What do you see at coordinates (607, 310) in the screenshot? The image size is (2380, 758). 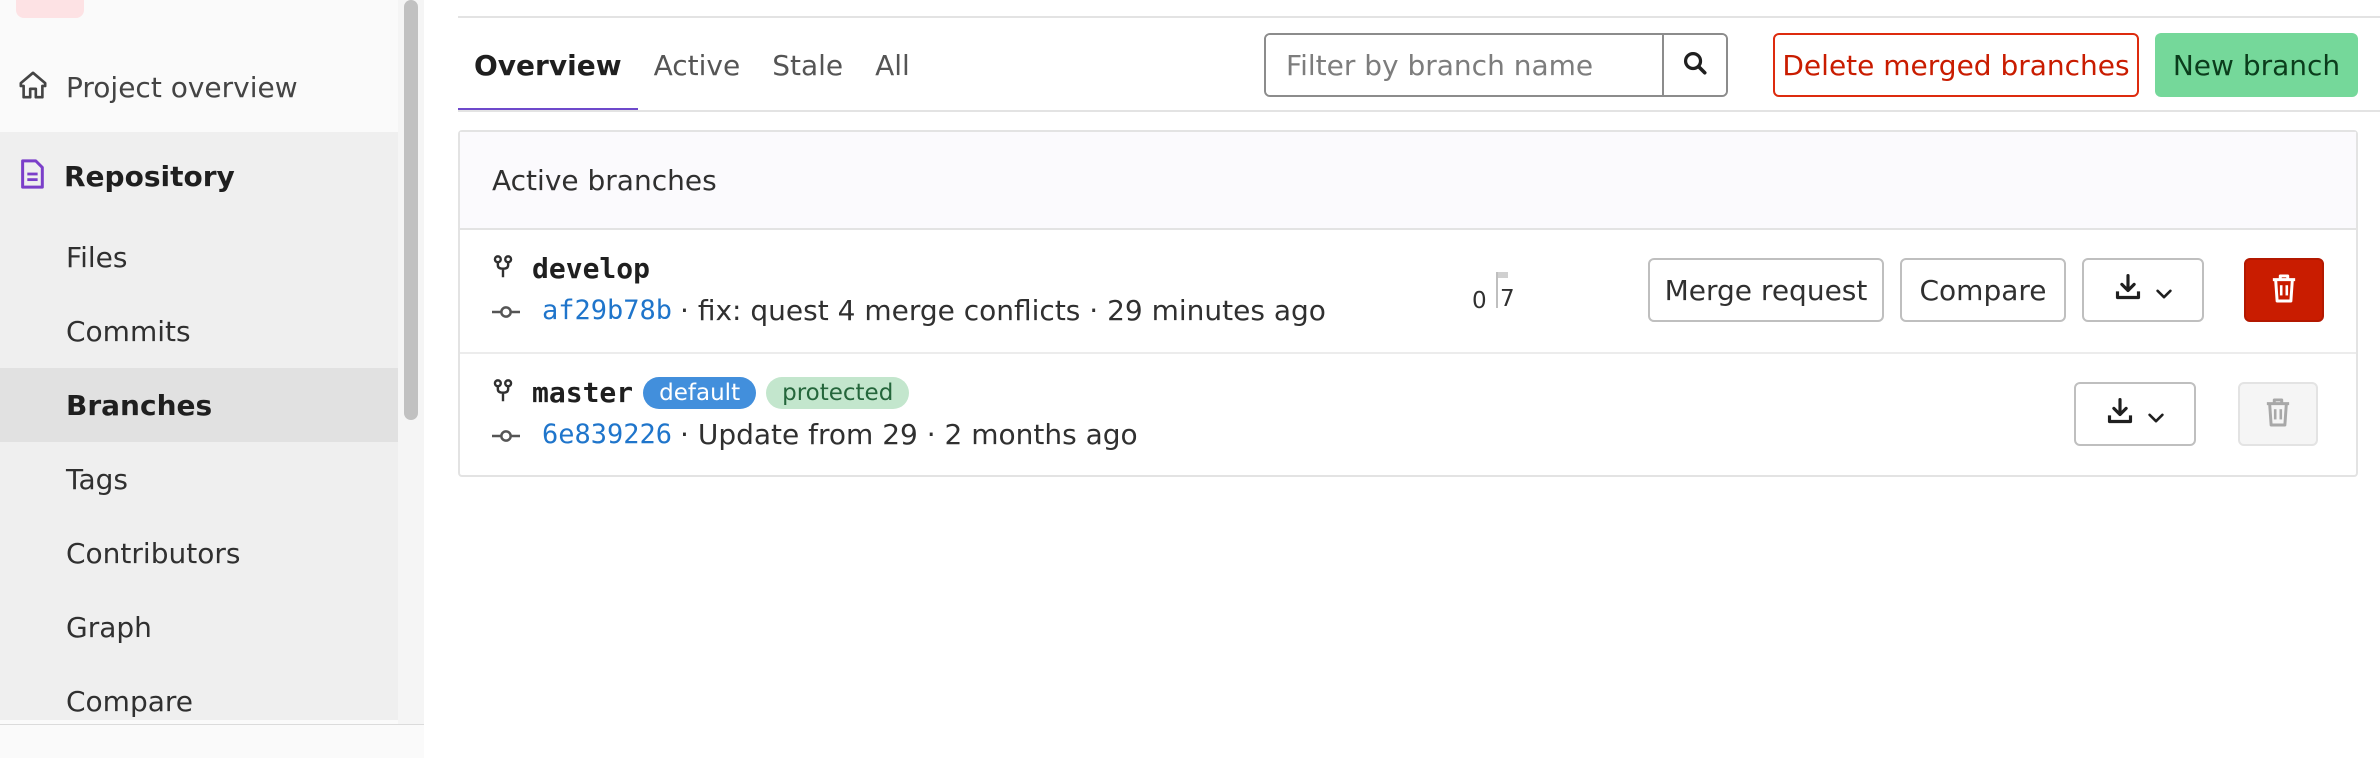 I see `commit-sha-link: af29b78b` at bounding box center [607, 310].